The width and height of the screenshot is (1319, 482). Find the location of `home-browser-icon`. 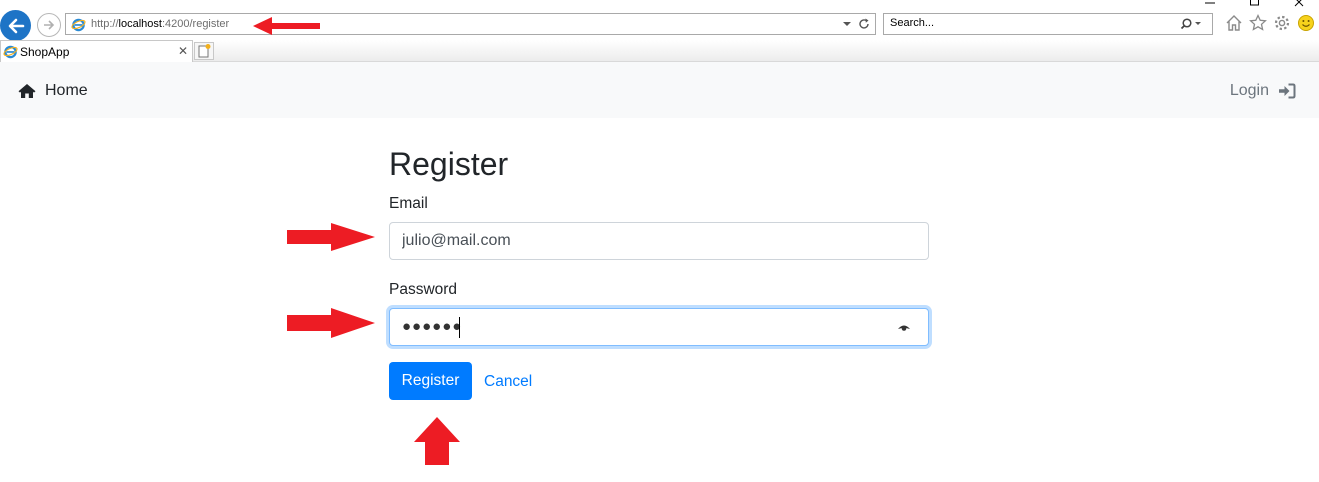

home-browser-icon is located at coordinates (1234, 23).